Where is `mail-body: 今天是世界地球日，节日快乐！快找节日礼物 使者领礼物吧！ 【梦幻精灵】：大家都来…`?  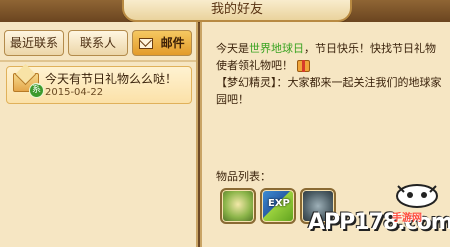
mail-body: 今天是世界地球日，节日快乐！快找节日礼物 使者领礼物吧！ 【梦幻精灵】：大家都来… is located at coordinates (331, 74).